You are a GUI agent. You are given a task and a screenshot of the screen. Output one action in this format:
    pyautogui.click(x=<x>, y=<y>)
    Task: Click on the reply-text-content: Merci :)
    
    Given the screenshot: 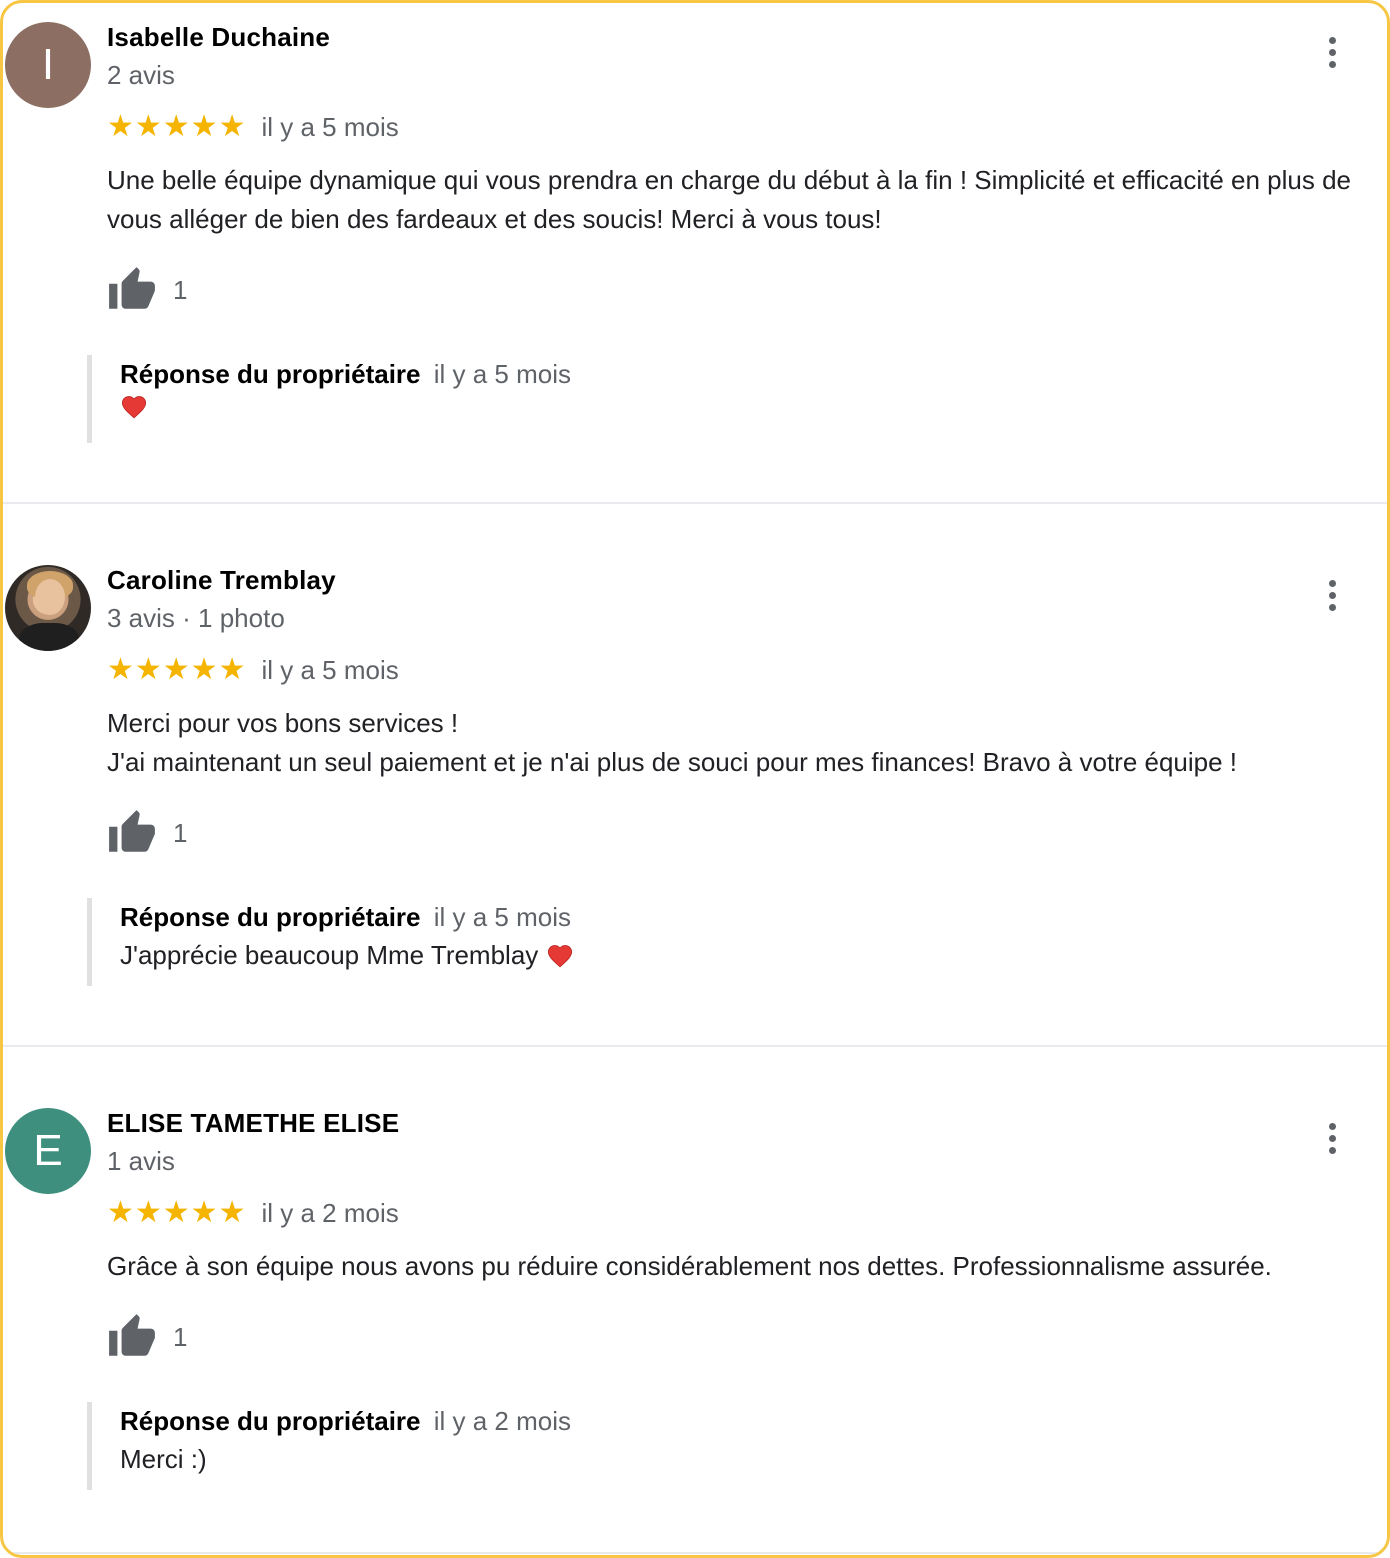 What is the action you would take?
    pyautogui.click(x=163, y=1459)
    